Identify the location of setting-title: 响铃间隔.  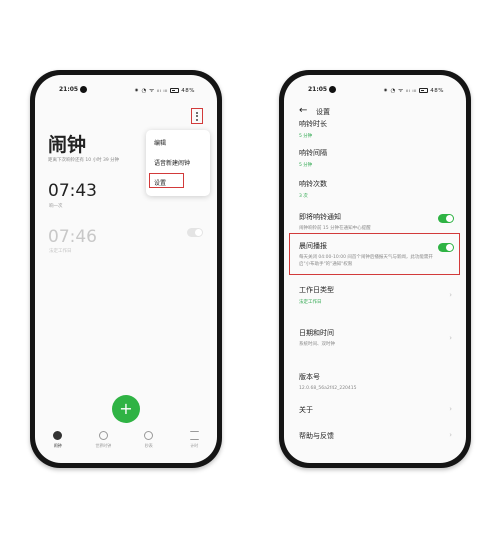
(313, 153).